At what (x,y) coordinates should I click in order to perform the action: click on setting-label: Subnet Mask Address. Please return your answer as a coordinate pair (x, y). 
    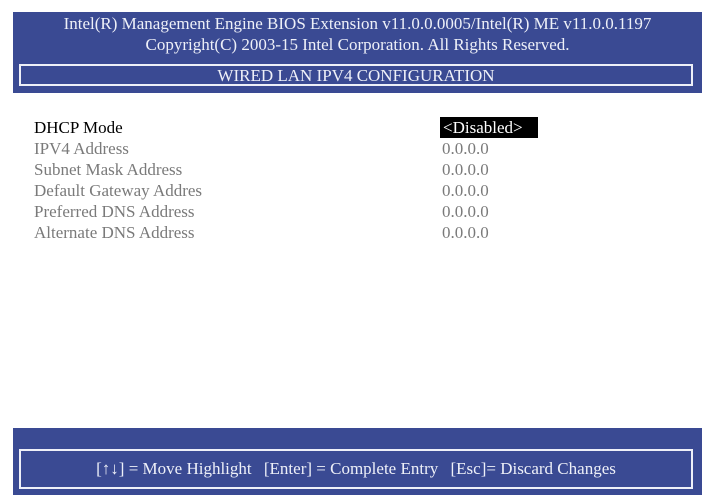
    Looking at the image, I should click on (108, 169).